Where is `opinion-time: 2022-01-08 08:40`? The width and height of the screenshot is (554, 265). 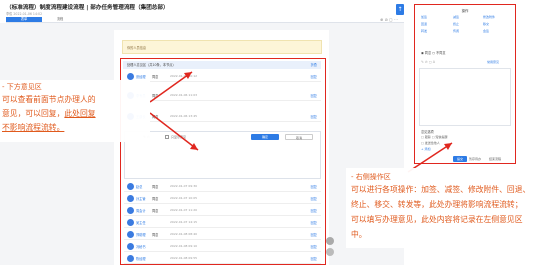 opinion-time: 2022-01-08 08:40 is located at coordinates (184, 234).